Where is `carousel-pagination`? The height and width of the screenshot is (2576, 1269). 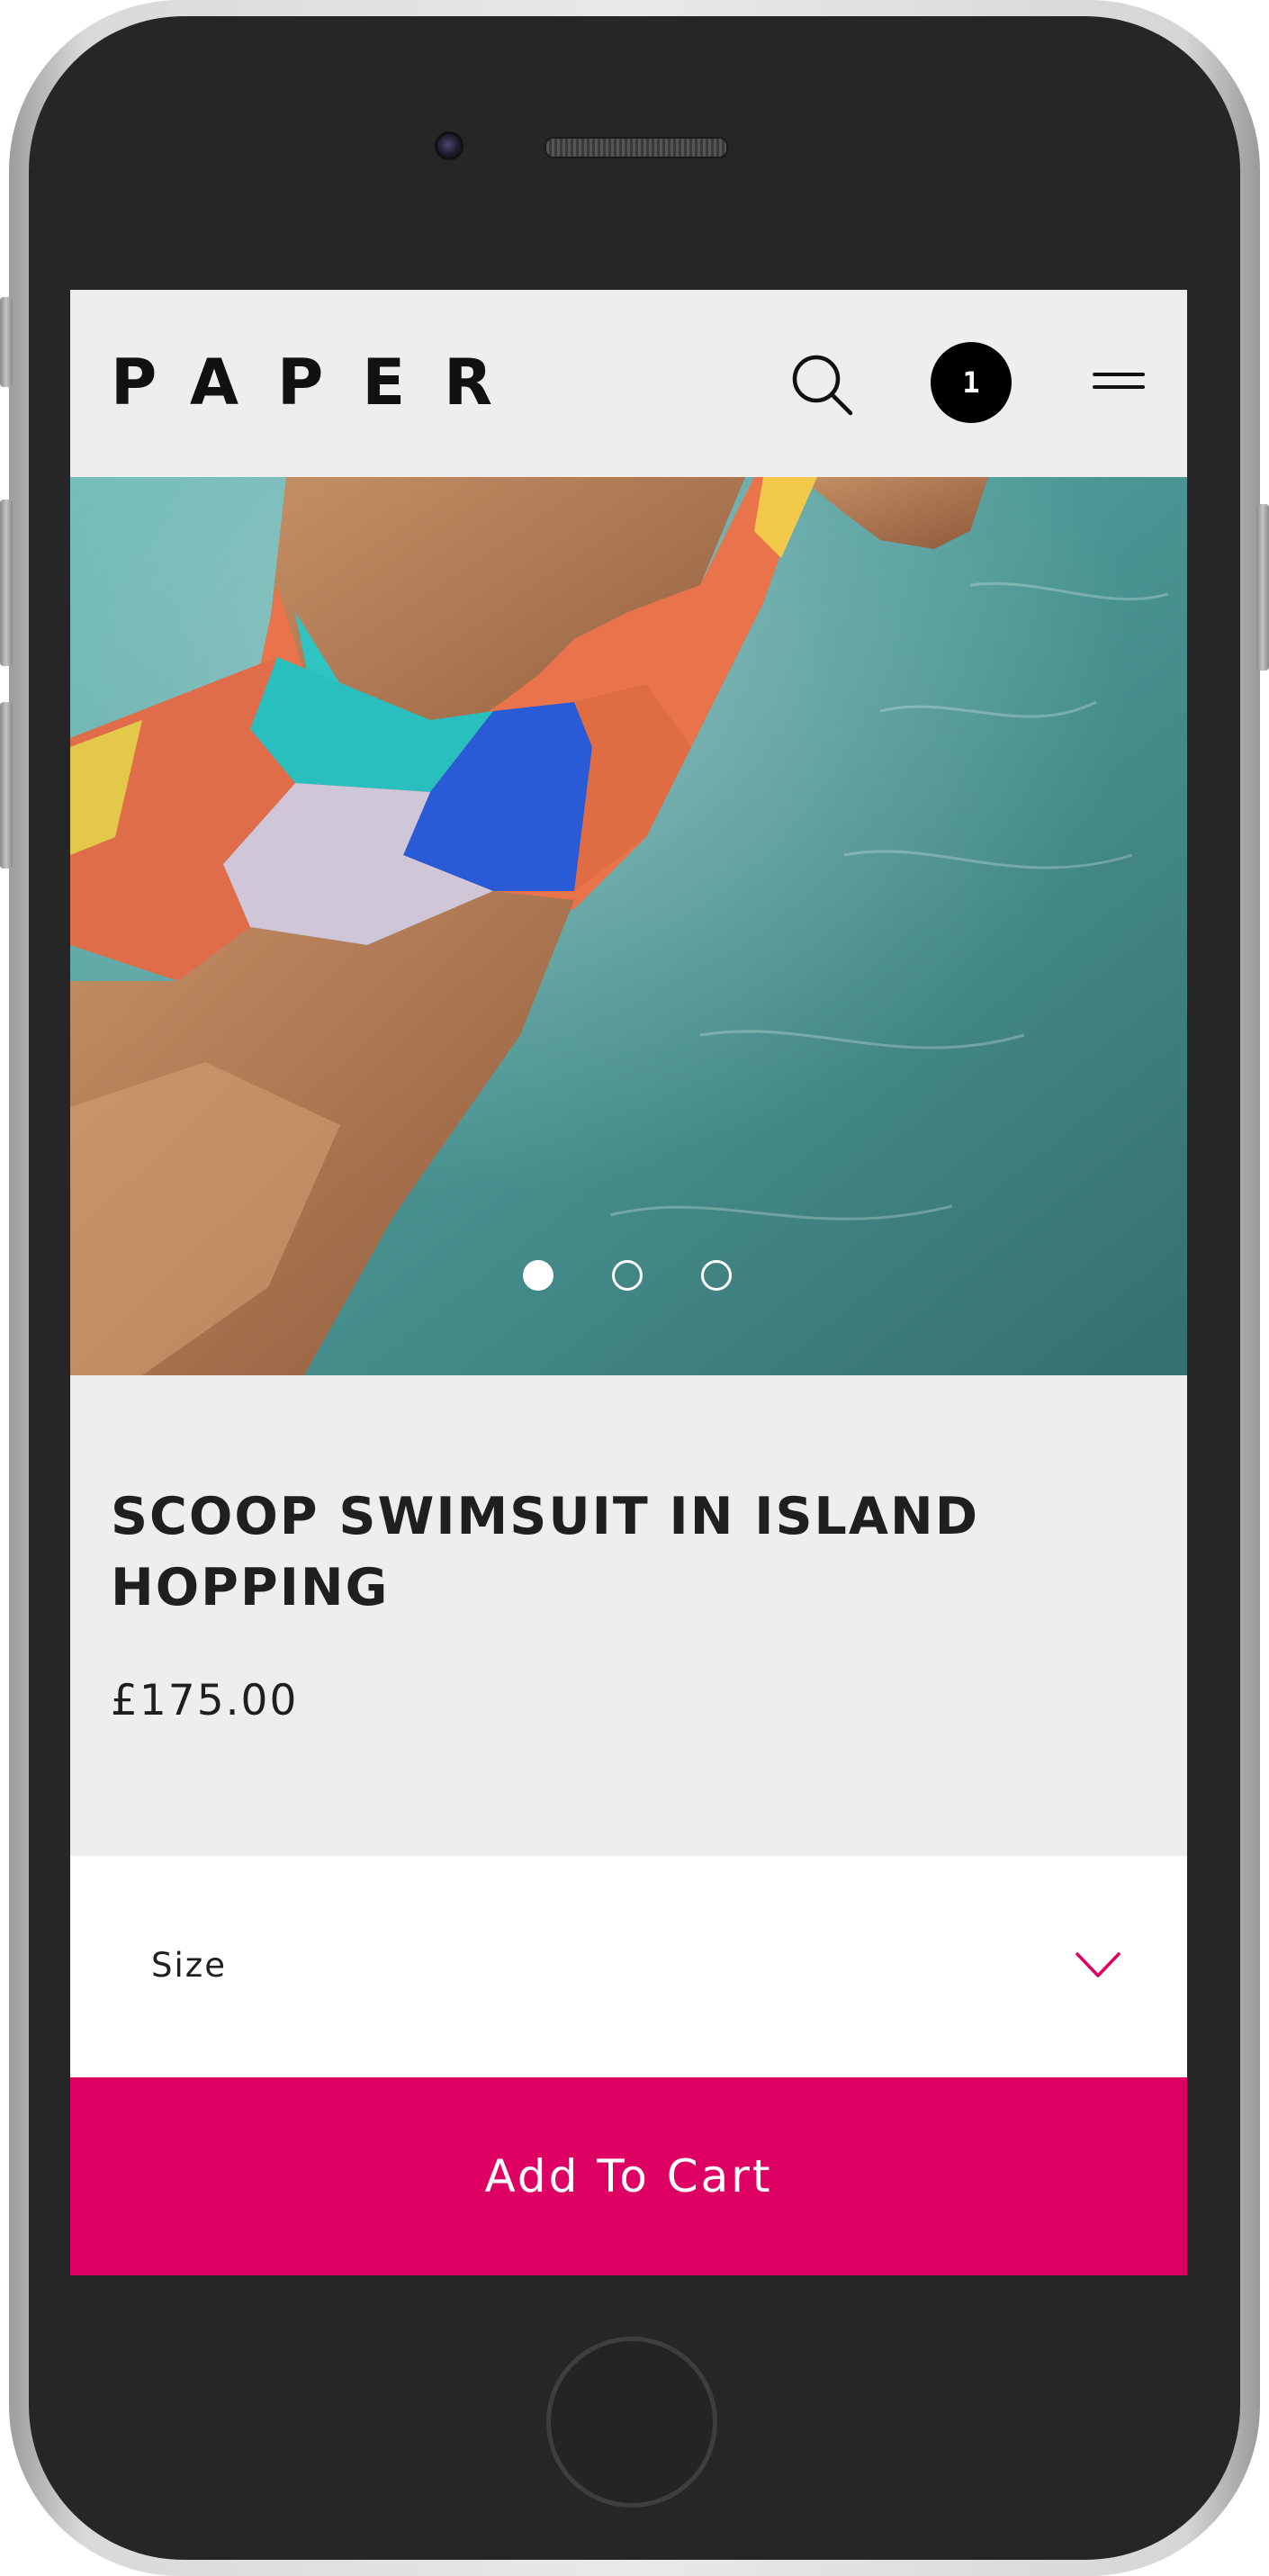 carousel-pagination is located at coordinates (628, 1278).